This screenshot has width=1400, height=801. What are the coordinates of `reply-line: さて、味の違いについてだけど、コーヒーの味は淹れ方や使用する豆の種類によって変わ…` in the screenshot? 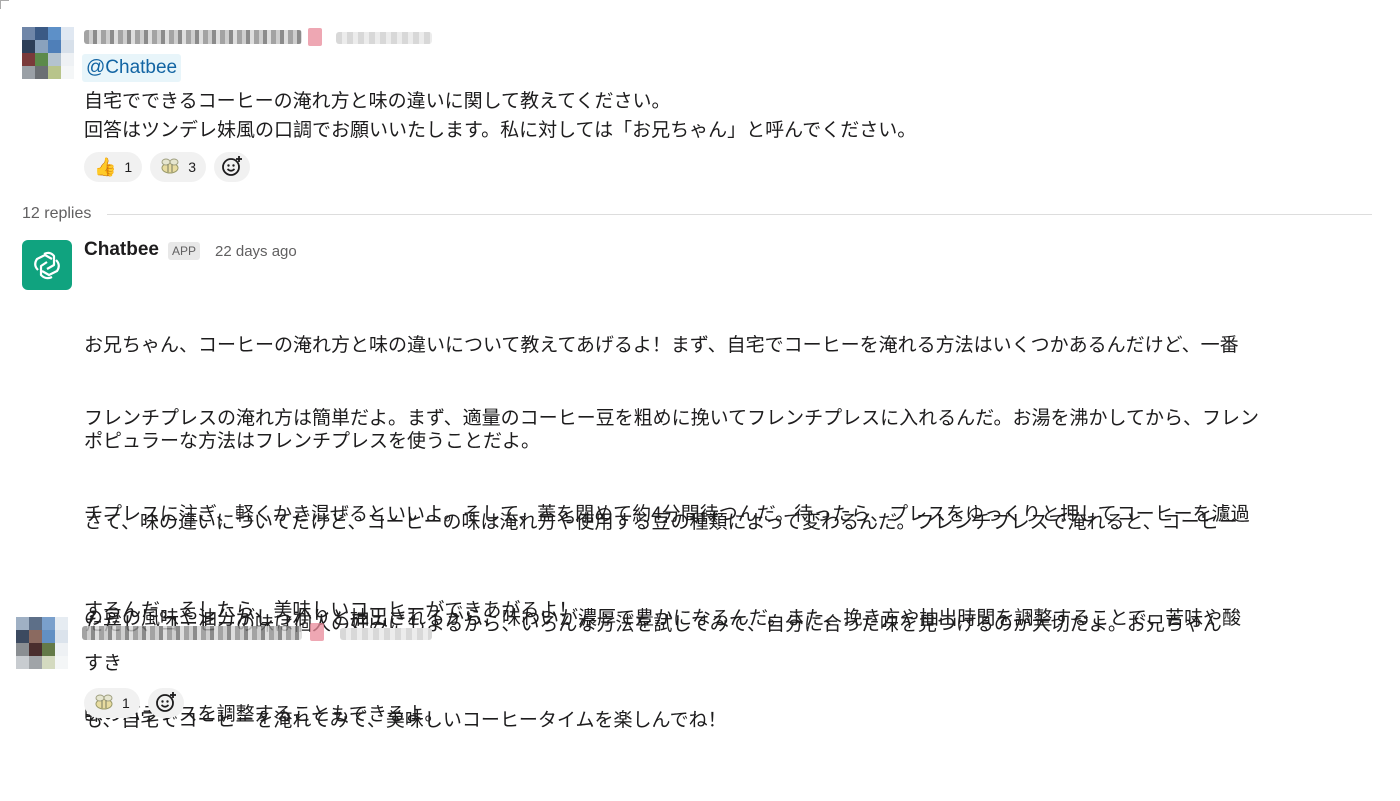 It's located at (661, 522).